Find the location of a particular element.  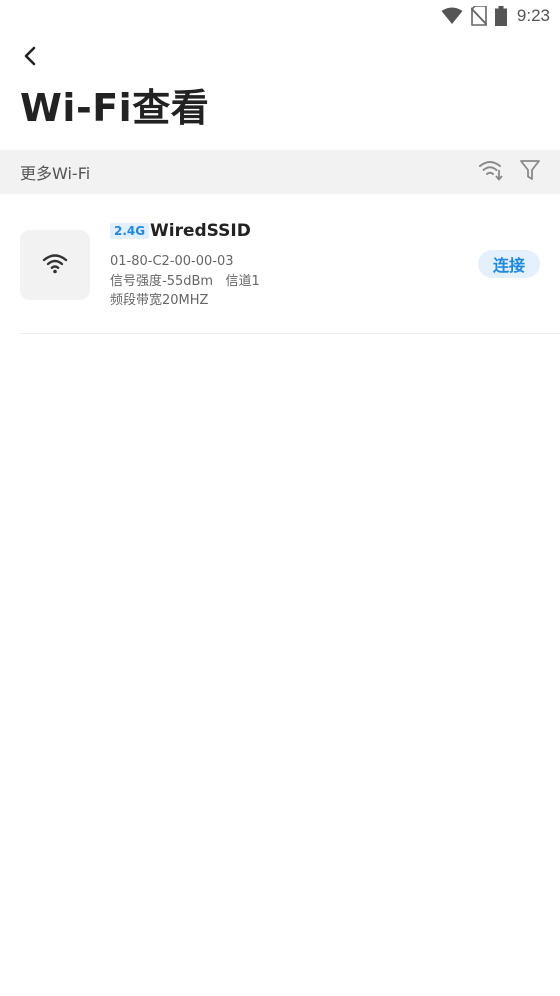

connect-button: 连接 is located at coordinates (509, 264).